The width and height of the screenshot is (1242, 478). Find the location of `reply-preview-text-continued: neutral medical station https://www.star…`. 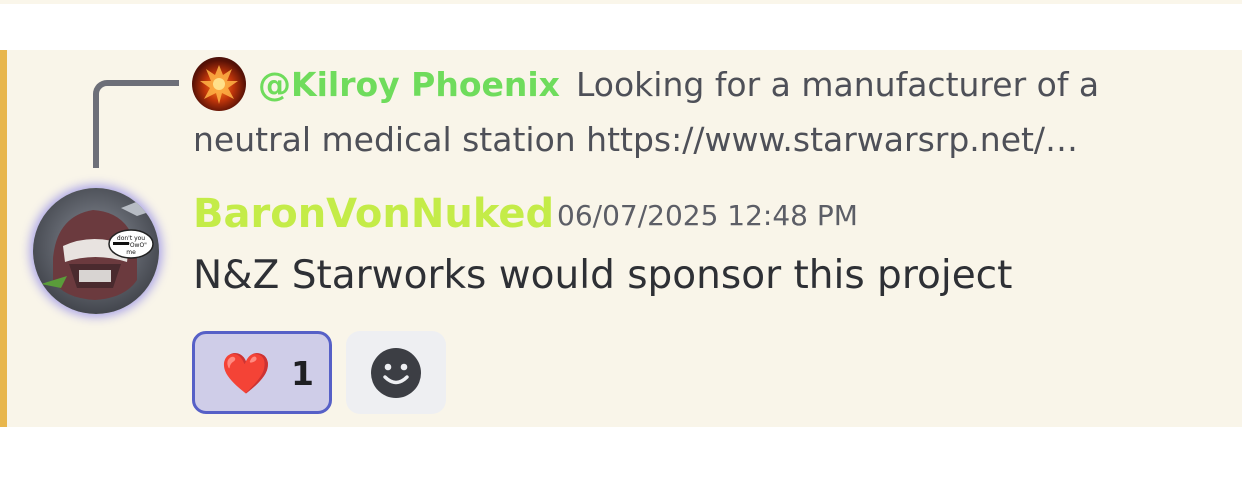

reply-preview-text-continued: neutral medical station https://www.star… is located at coordinates (635, 140).